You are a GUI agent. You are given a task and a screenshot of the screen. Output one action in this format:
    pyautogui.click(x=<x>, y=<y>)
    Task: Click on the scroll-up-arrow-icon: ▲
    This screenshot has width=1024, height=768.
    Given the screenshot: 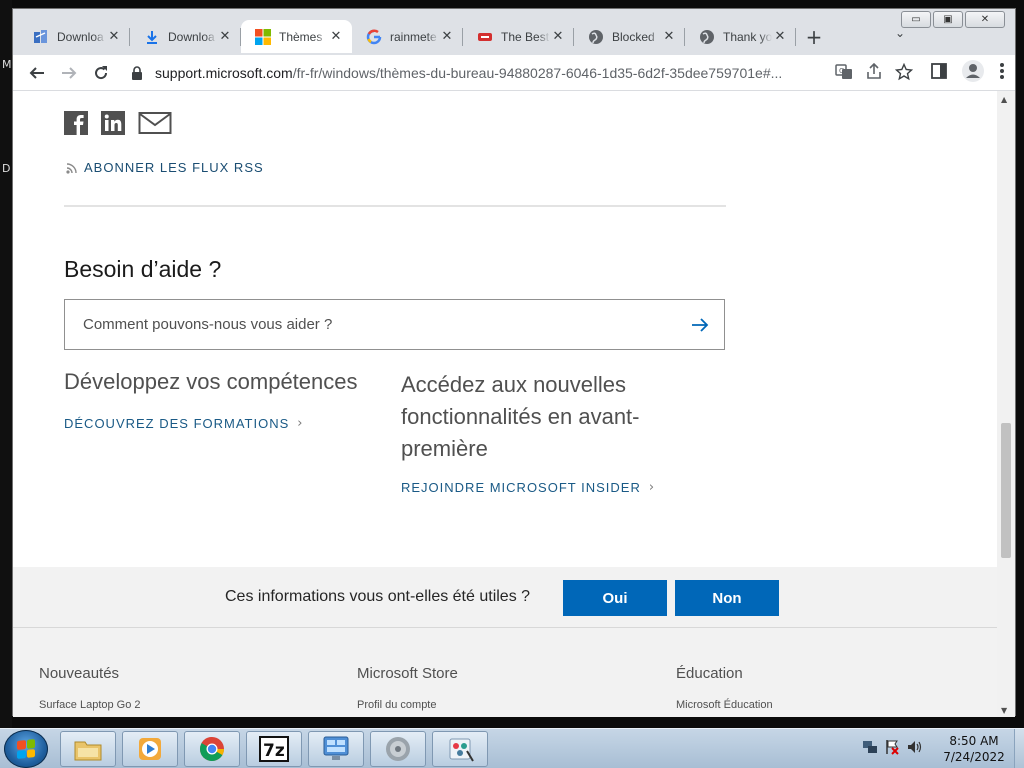 What is the action you would take?
    pyautogui.click(x=1004, y=99)
    